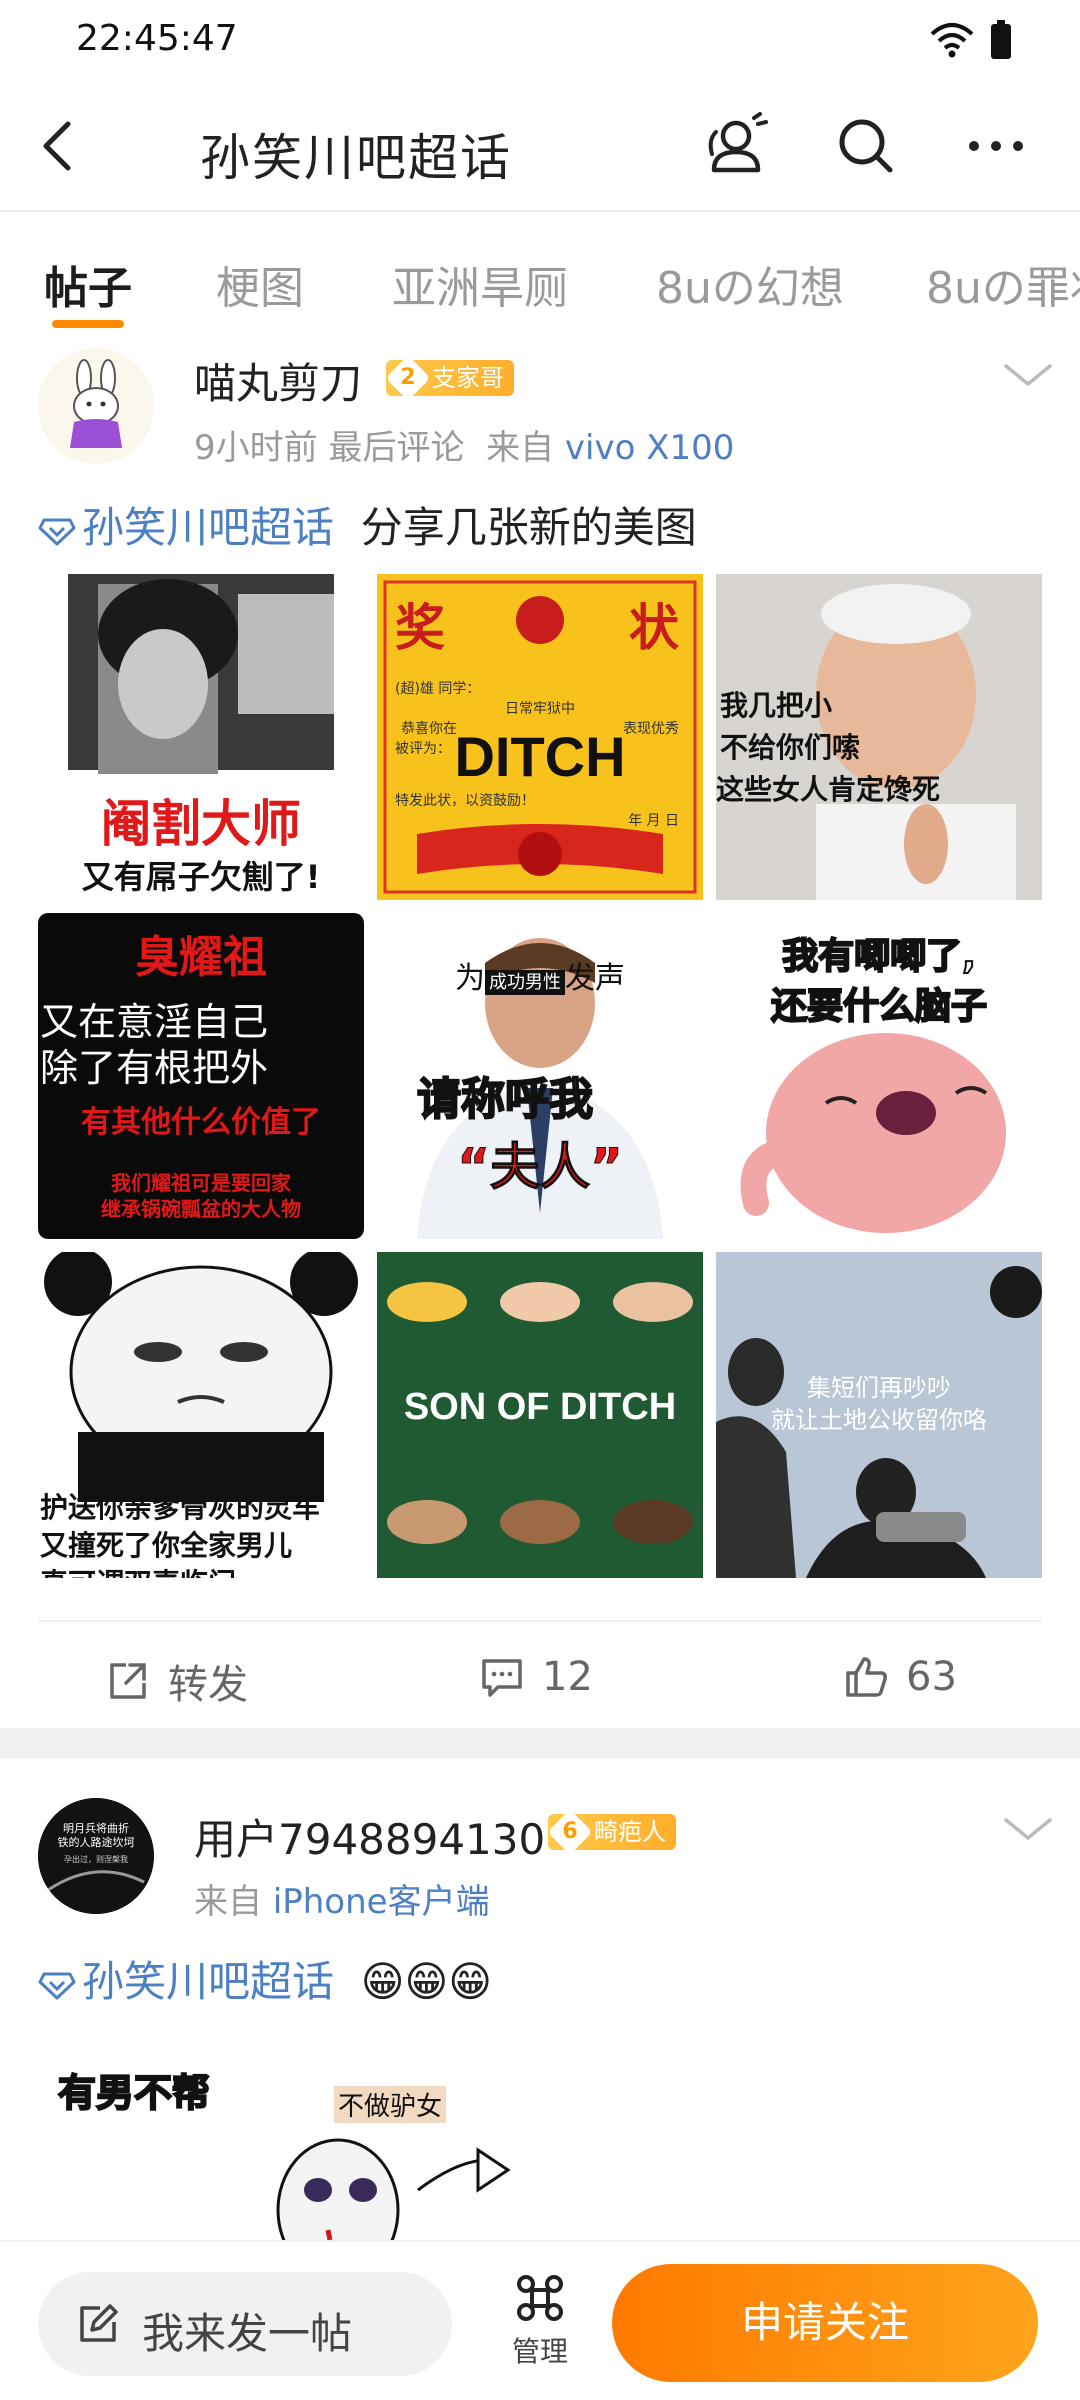 The height and width of the screenshot is (2400, 1080). I want to click on meme-caption: 这些女人肯定馋死, so click(828, 789).